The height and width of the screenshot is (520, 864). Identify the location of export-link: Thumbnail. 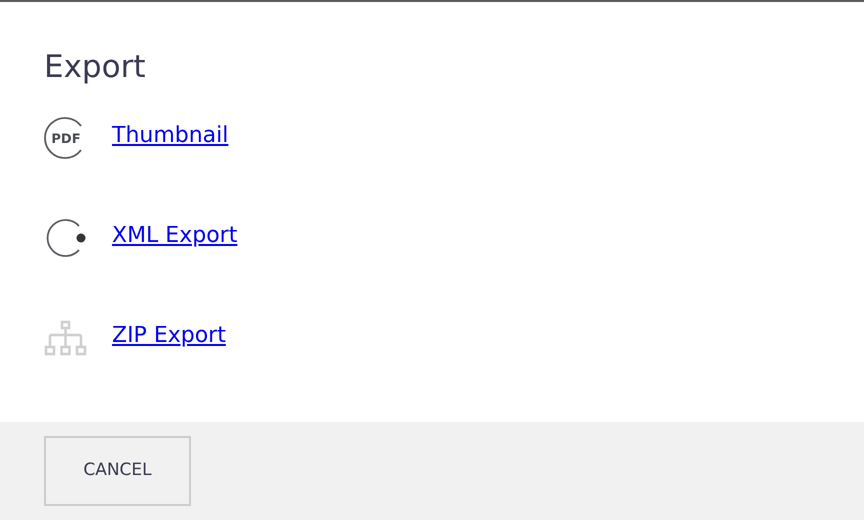
(170, 136).